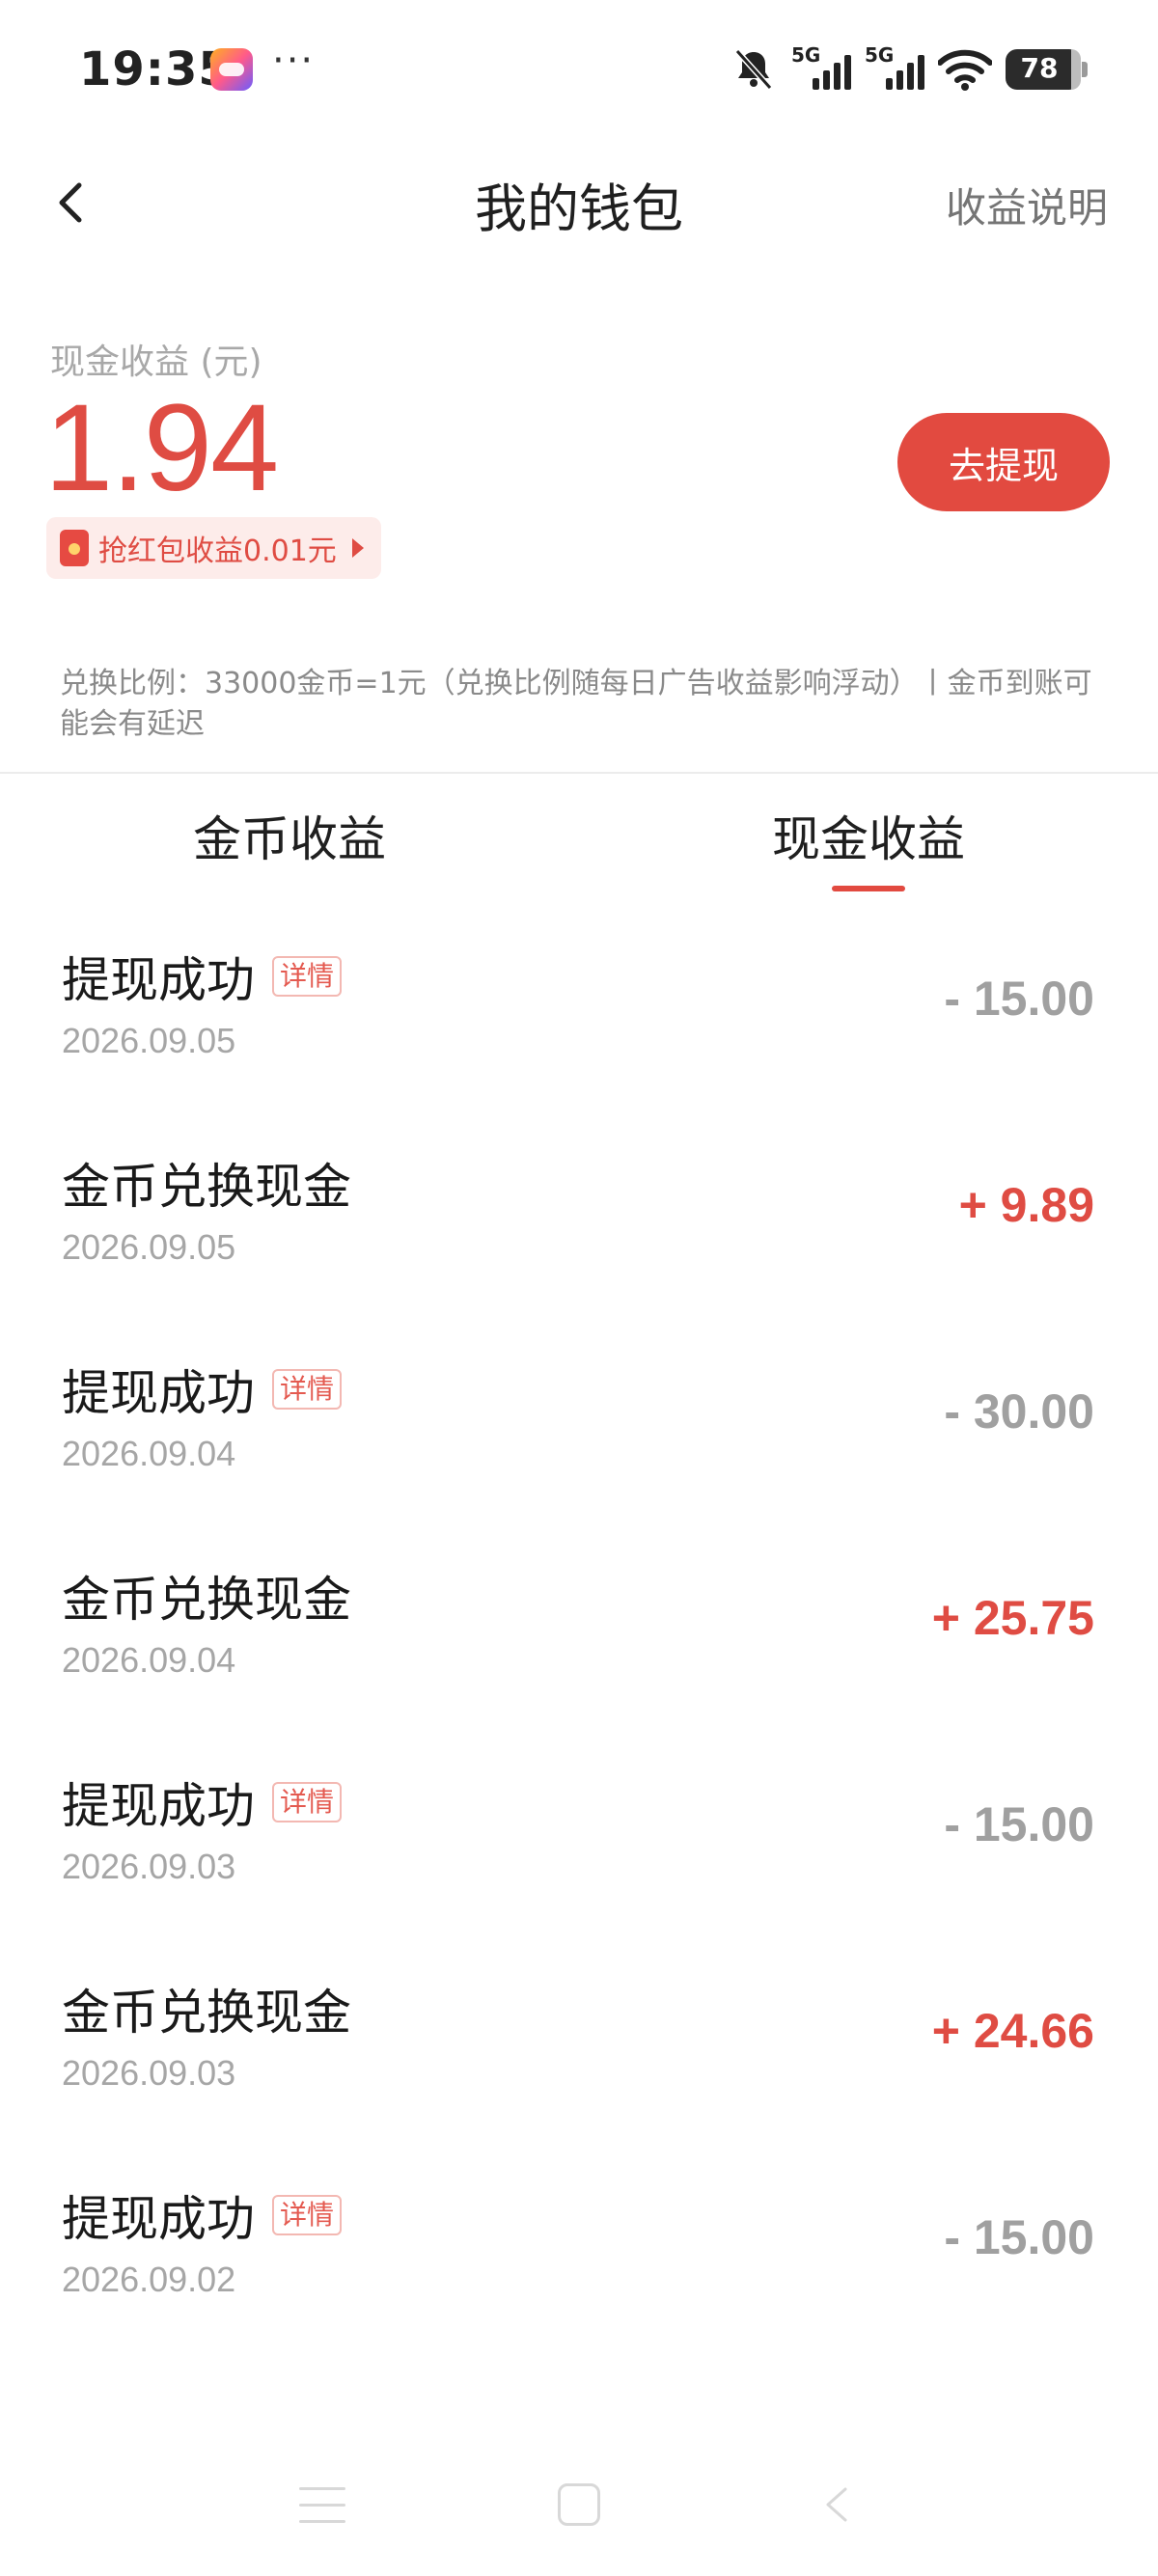  Describe the element at coordinates (1039, 68) in the screenshot. I see `battery-level: 78` at that location.